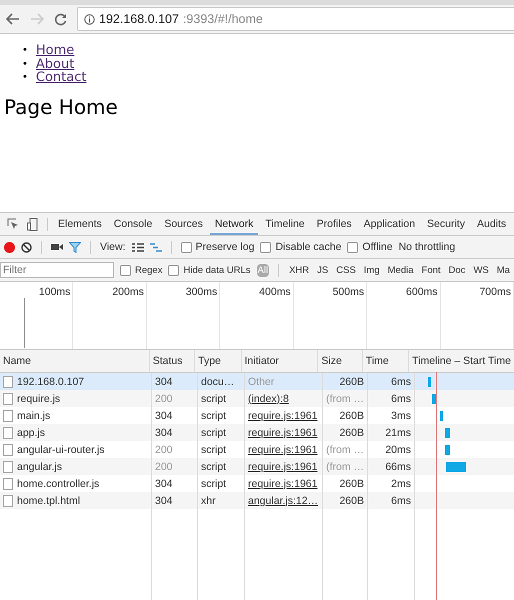  Describe the element at coordinates (400, 270) in the screenshot. I see `type-filter: Media` at that location.